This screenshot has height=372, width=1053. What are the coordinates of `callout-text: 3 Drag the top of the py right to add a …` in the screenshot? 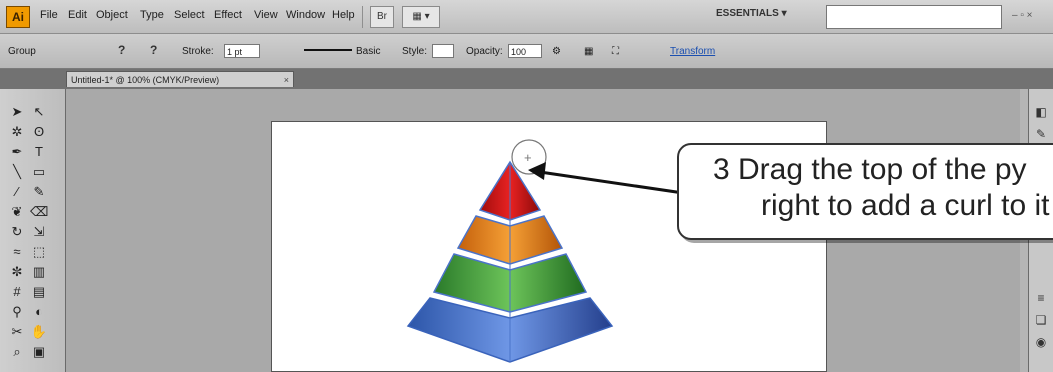 It's located at (881, 188).